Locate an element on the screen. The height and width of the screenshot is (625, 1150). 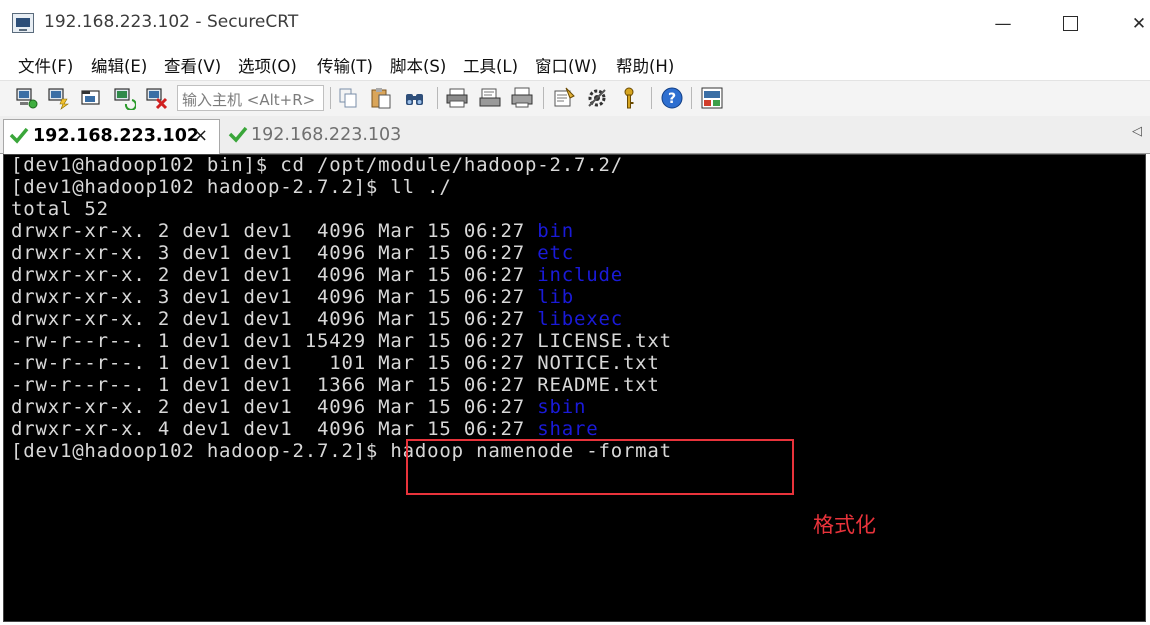
paste-icon is located at coordinates (381, 98).